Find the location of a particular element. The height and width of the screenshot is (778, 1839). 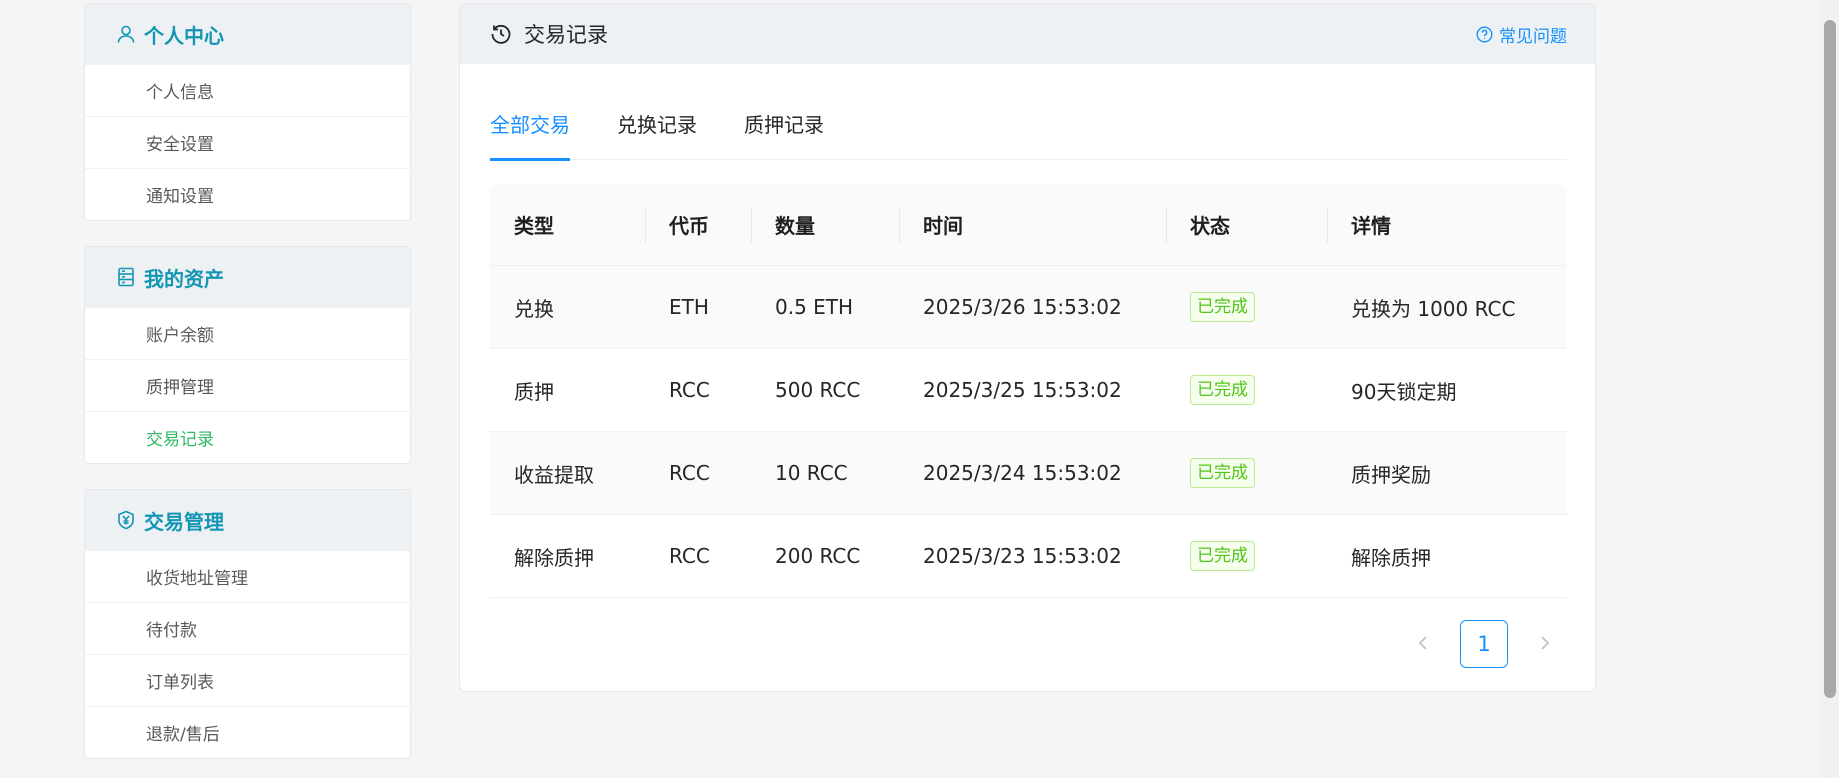

sidebar-item-profile: 个人信息 is located at coordinates (247, 90).